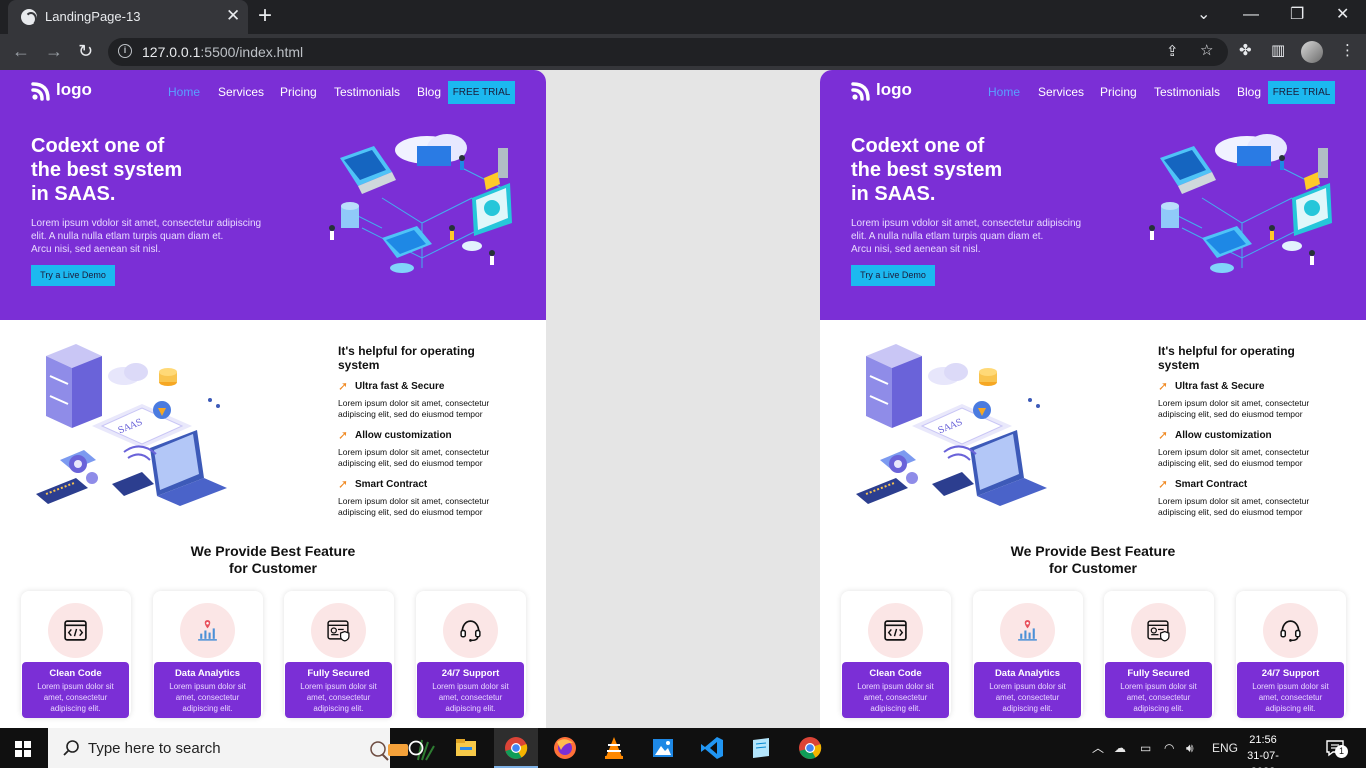 This screenshot has height=768, width=1366. Describe the element at coordinates (71, 748) in the screenshot. I see `search-icon` at that location.